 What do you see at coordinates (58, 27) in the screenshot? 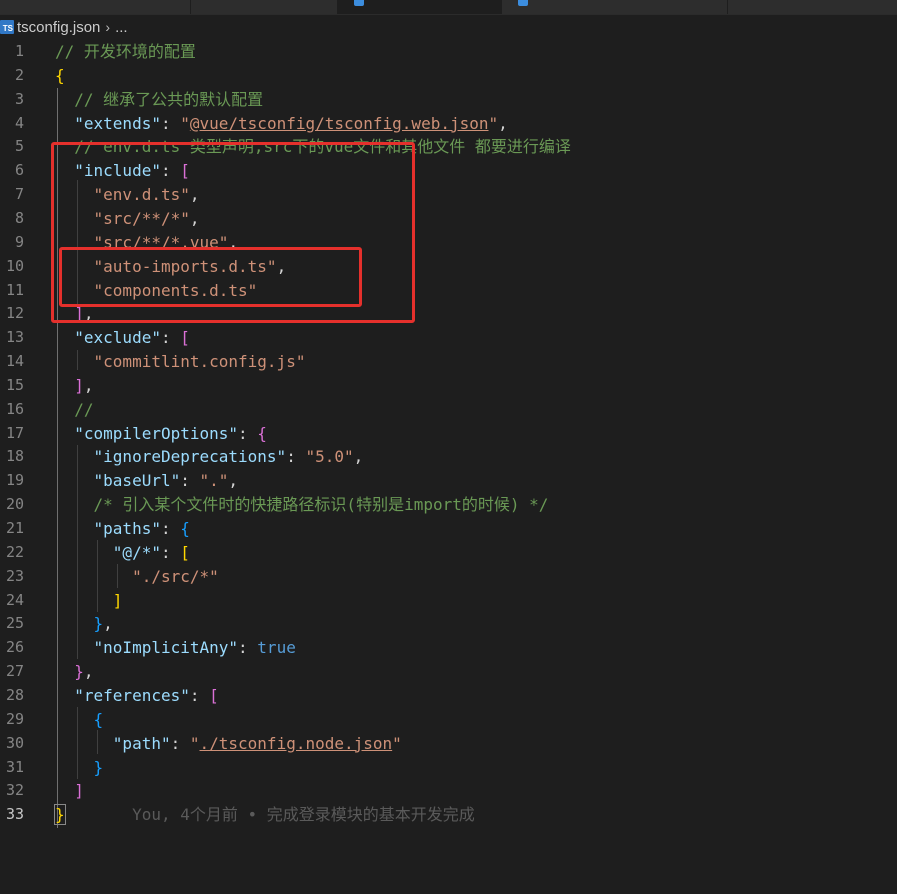
I see `breadcrumb-file: tsconfig.json` at bounding box center [58, 27].